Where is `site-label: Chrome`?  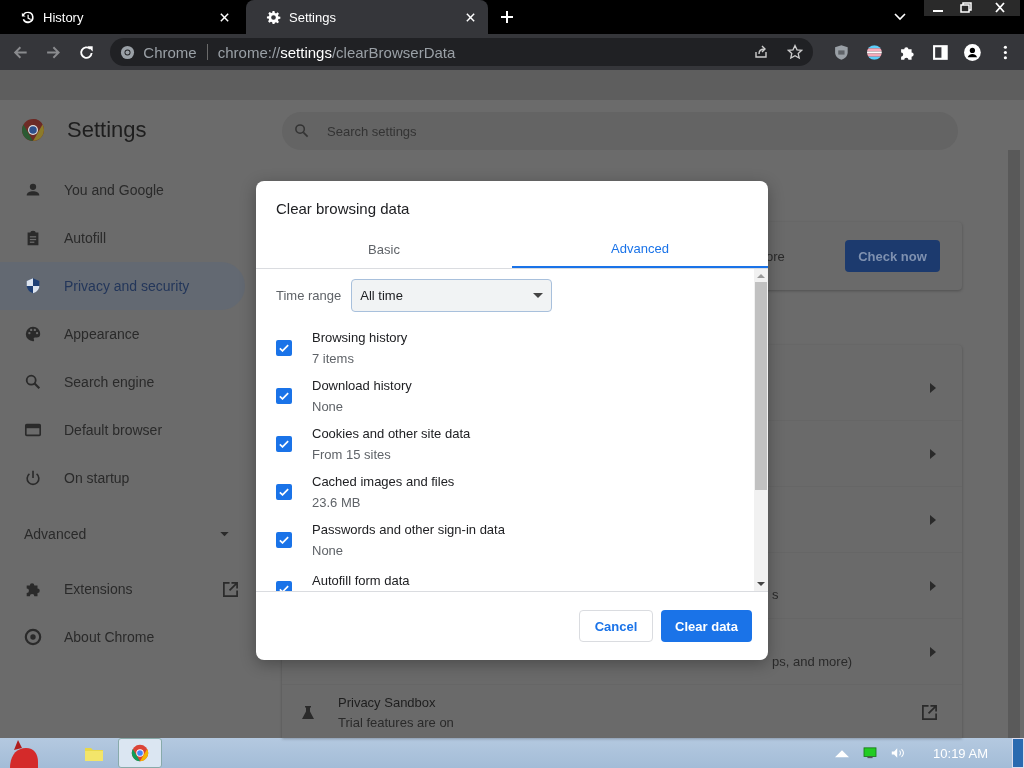
site-label: Chrome is located at coordinates (170, 52).